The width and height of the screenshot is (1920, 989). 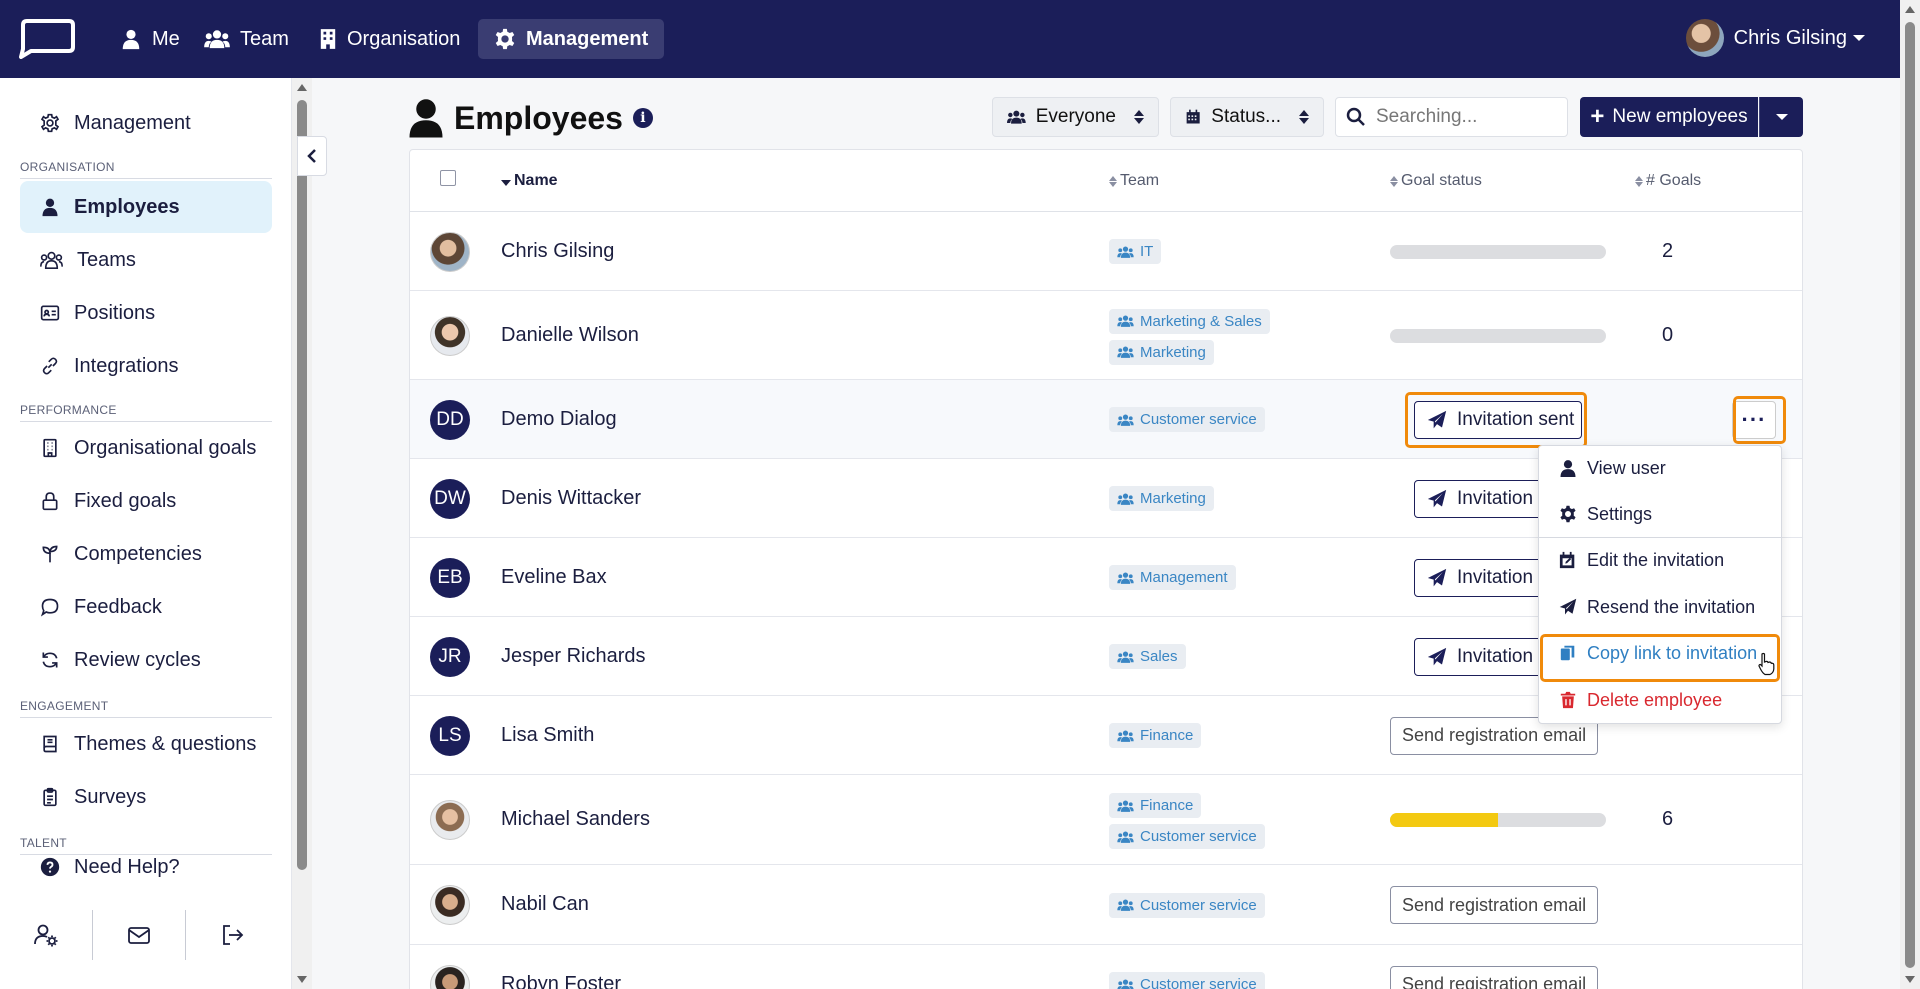 What do you see at coordinates (146, 607) in the screenshot?
I see `sidebar-item-feedback: Feedback` at bounding box center [146, 607].